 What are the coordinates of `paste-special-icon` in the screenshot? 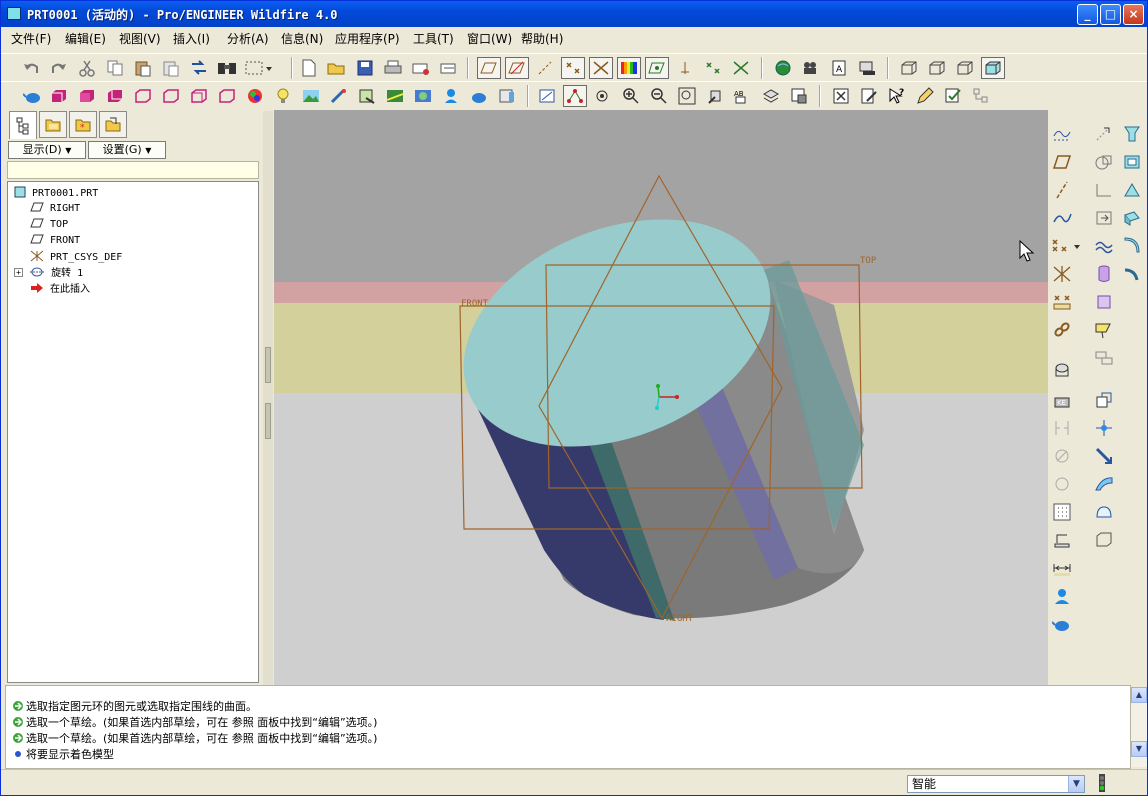 It's located at (171, 68).